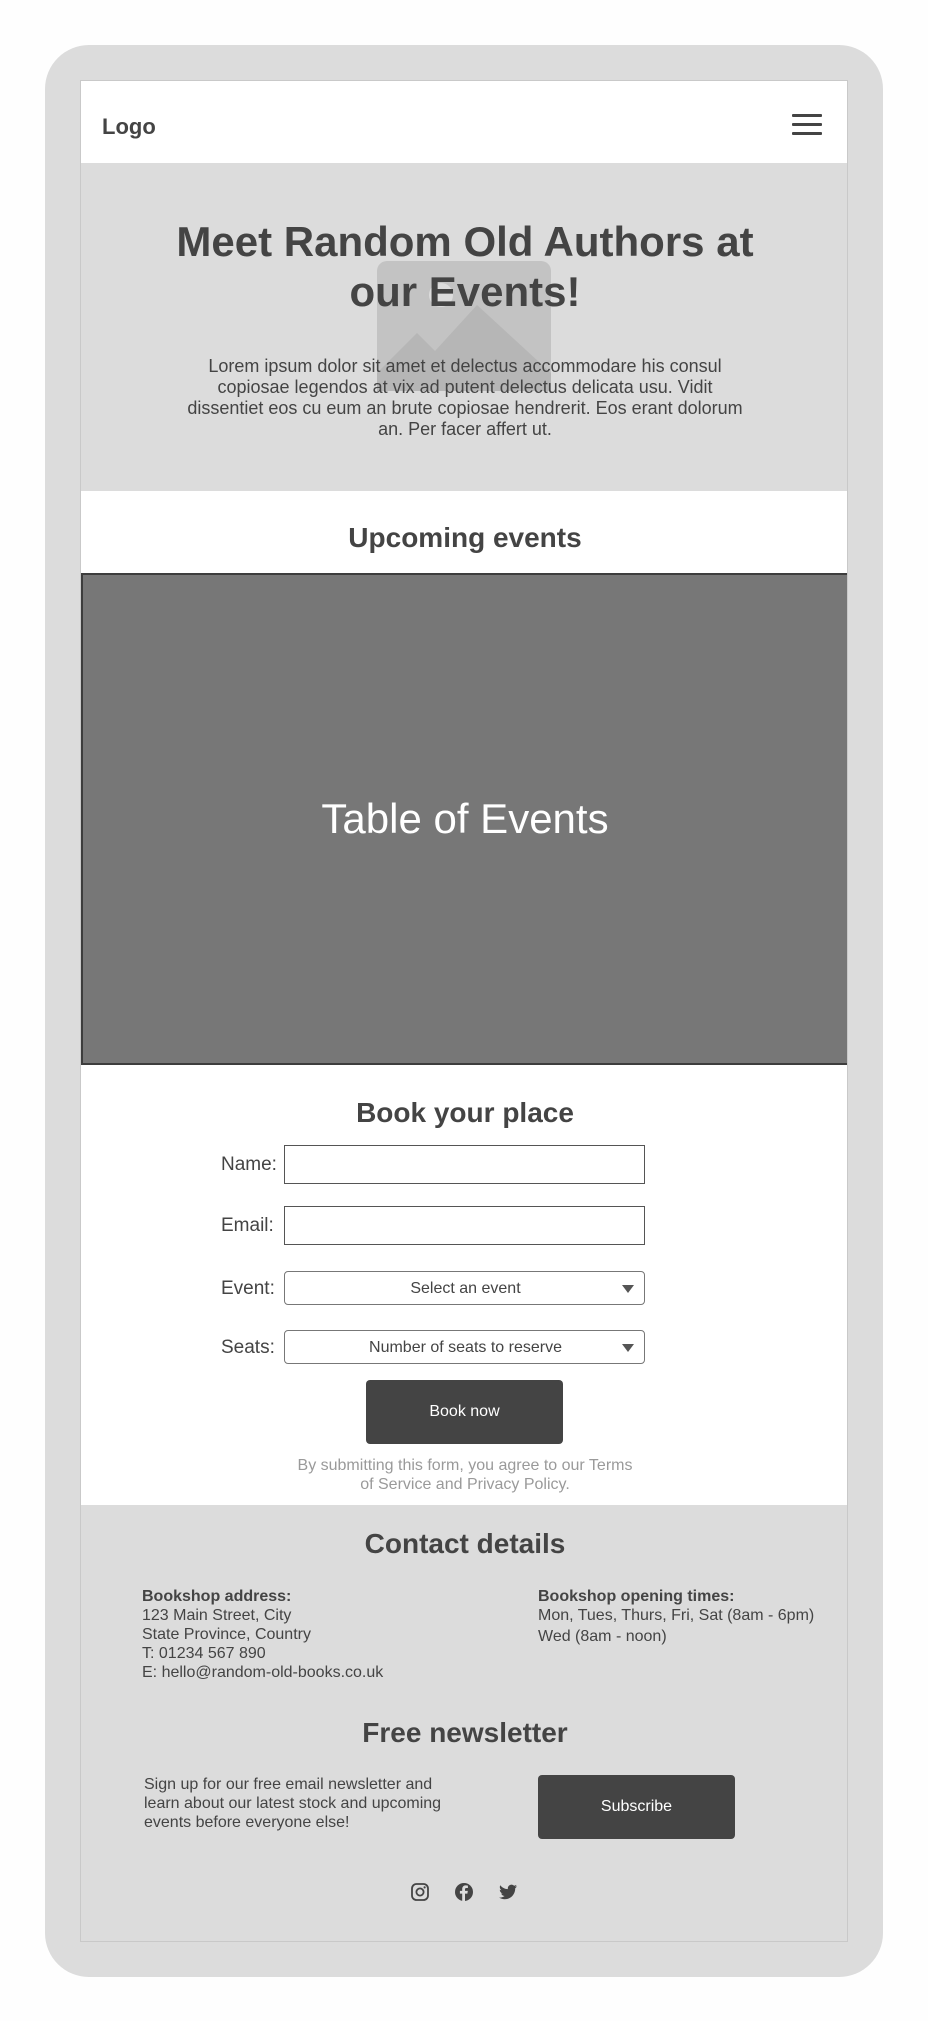 The width and height of the screenshot is (928, 2021). What do you see at coordinates (262, 1672) in the screenshot?
I see `email-address: E: hello@random-old-books.co.uk` at bounding box center [262, 1672].